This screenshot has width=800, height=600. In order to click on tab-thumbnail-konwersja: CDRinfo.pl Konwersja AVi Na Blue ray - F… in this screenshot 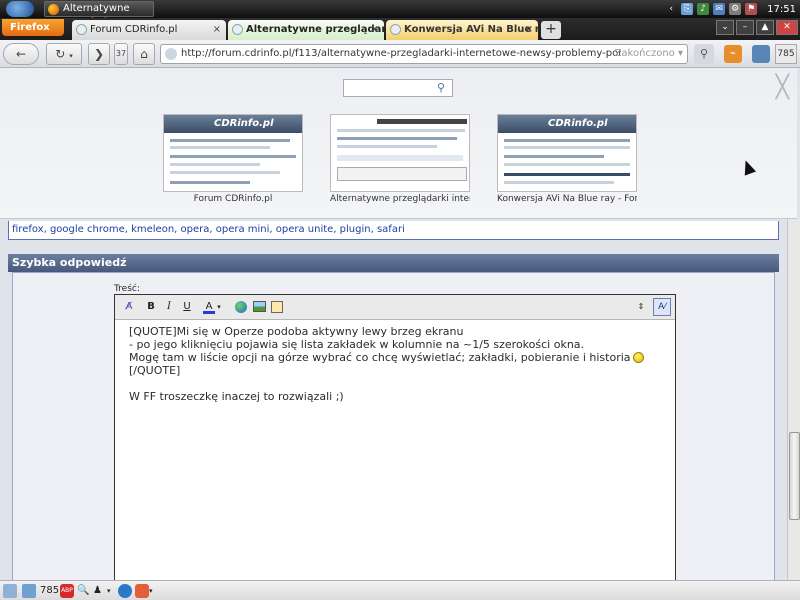, I will do `click(567, 159)`.